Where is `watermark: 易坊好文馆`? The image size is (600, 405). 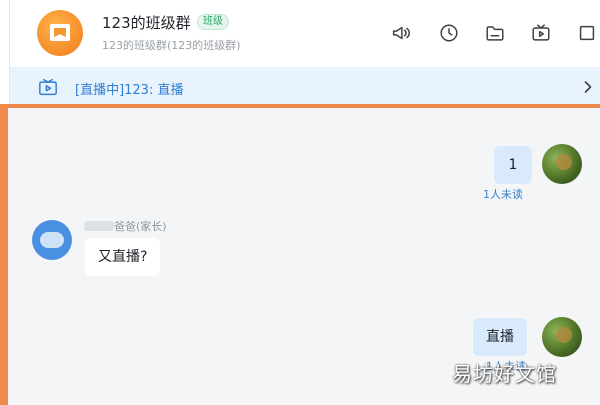 watermark: 易坊好文馆 is located at coordinates (504, 374).